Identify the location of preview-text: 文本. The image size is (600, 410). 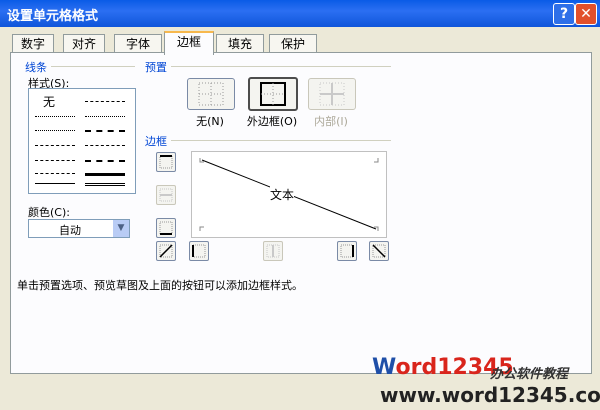
(282, 194).